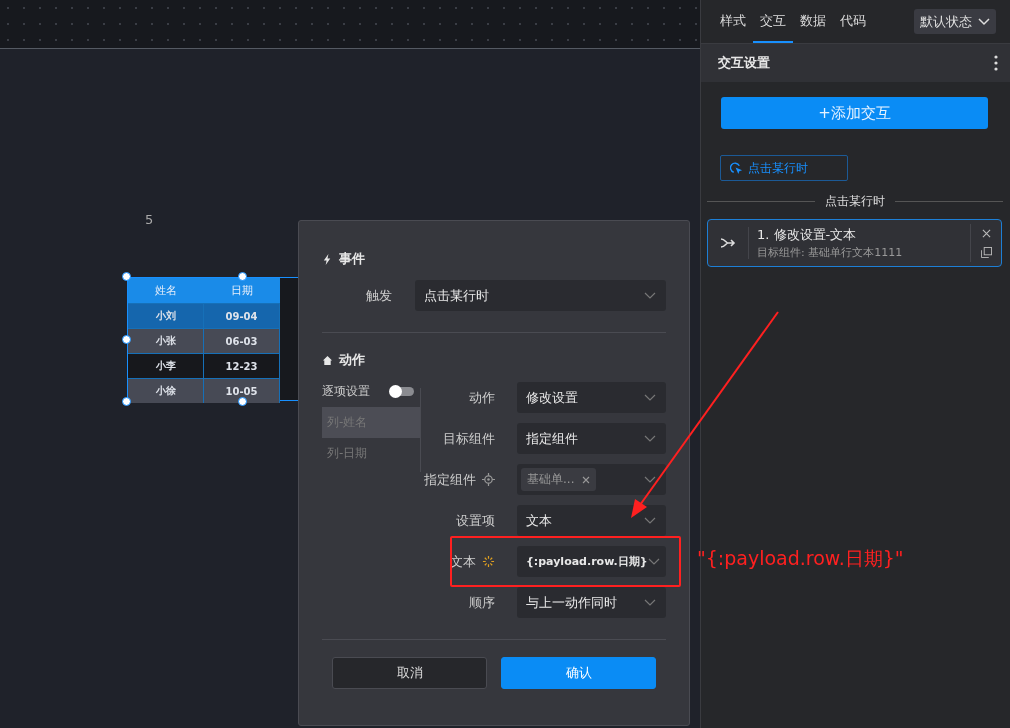  I want to click on table-row: 小张 06-03, so click(204, 340).